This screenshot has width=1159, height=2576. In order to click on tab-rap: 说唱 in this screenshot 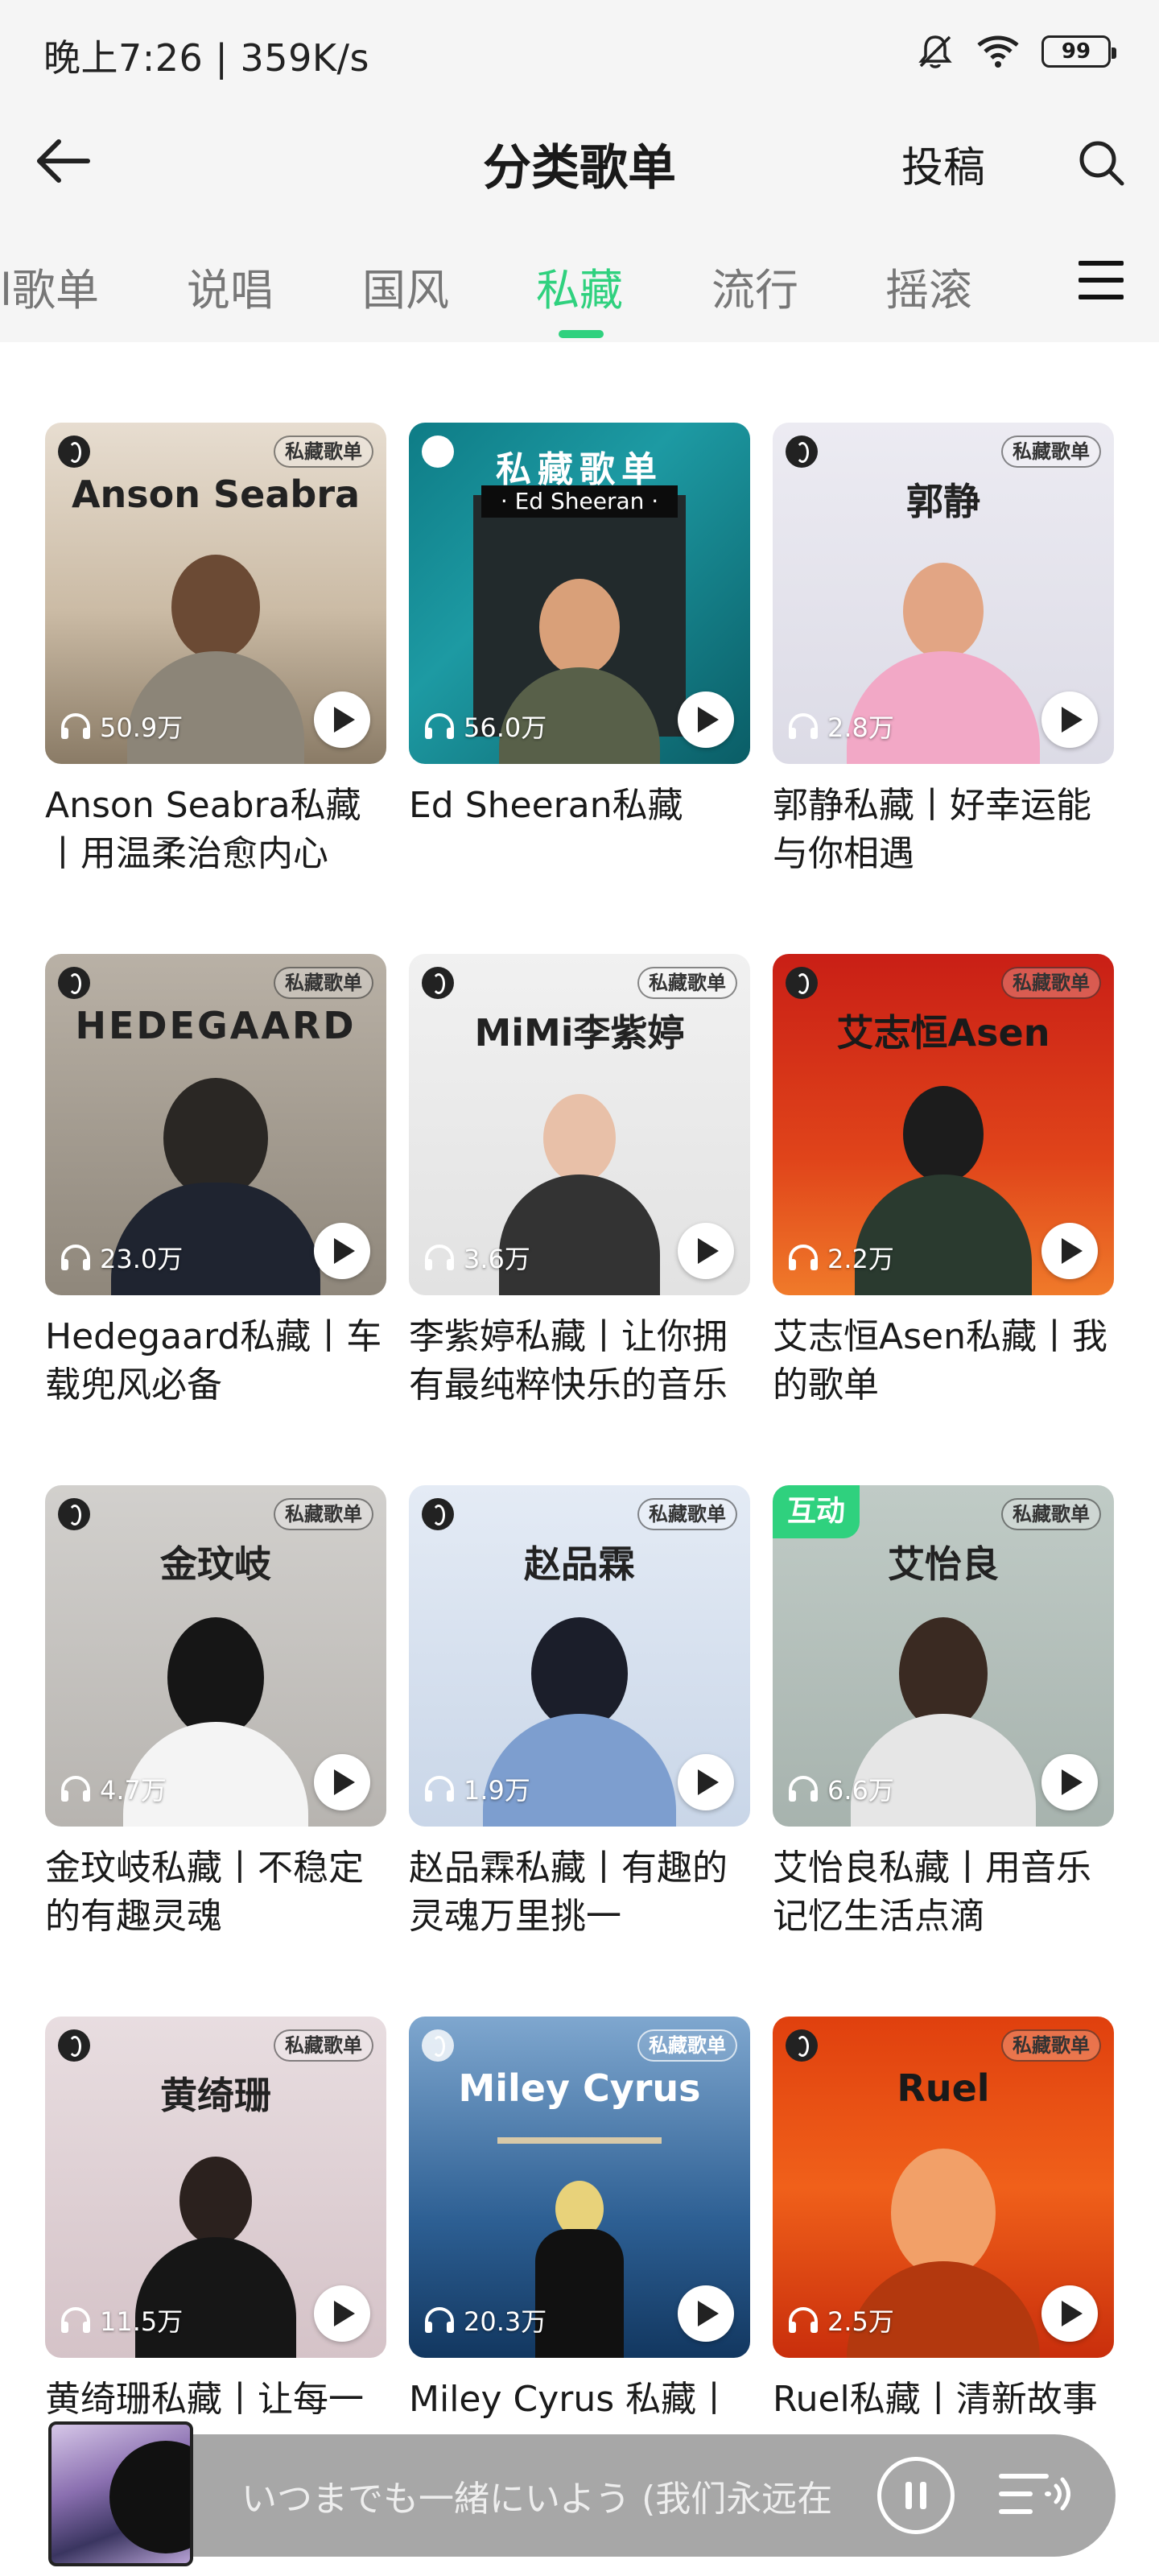, I will do `click(230, 286)`.